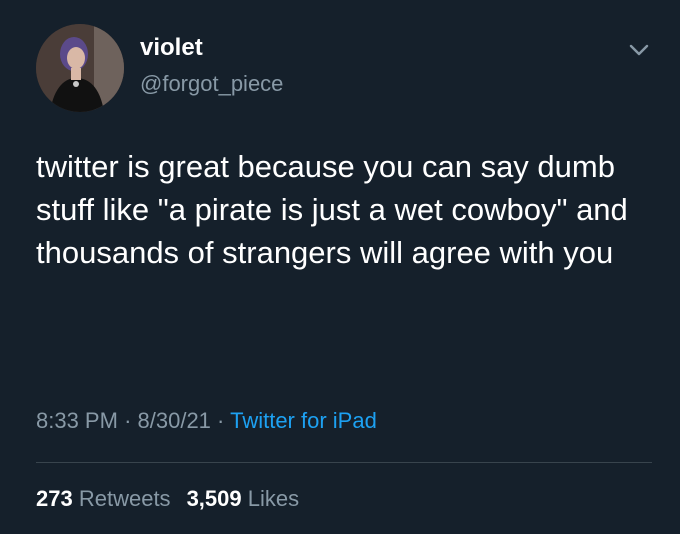 This screenshot has width=680, height=534. I want to click on tweet-stats: 273 Retweets 3,509 Likes, so click(167, 499).